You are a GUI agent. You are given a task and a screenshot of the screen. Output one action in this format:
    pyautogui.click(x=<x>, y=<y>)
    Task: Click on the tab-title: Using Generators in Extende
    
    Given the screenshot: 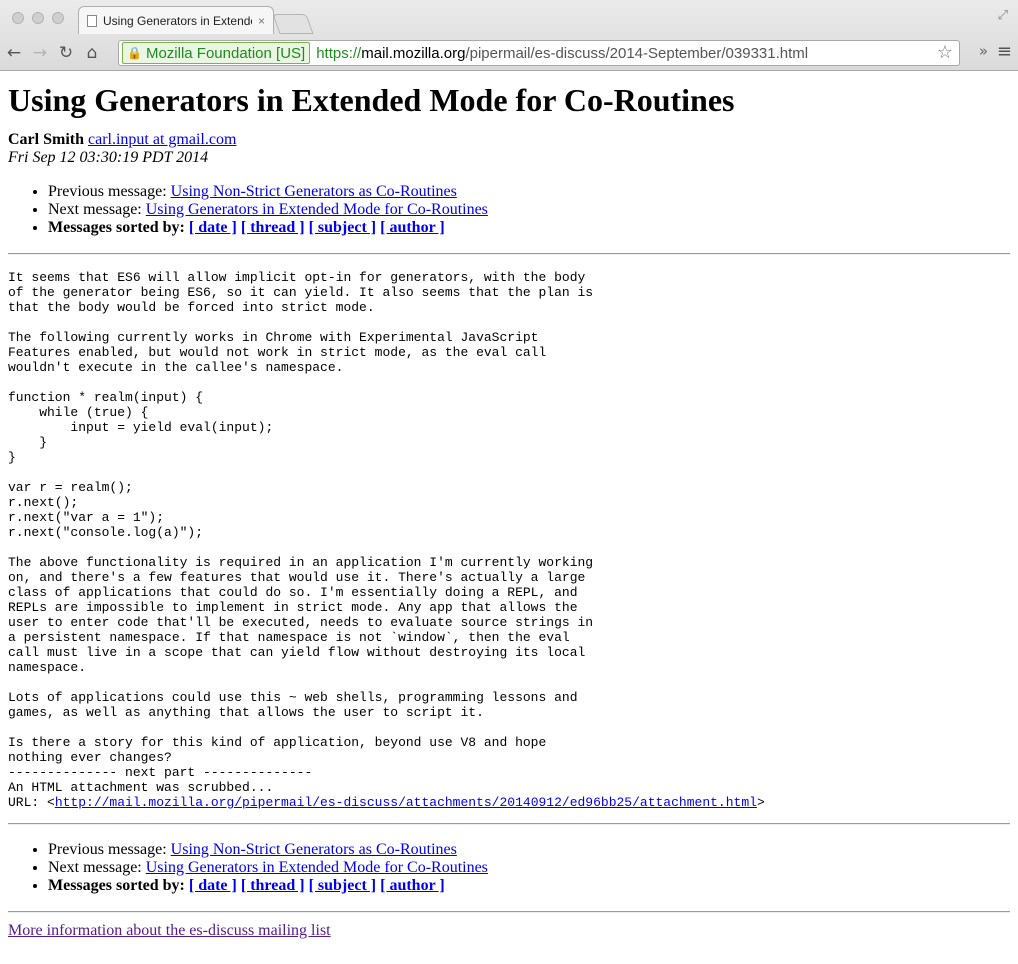 What is the action you would take?
    pyautogui.click(x=177, y=20)
    